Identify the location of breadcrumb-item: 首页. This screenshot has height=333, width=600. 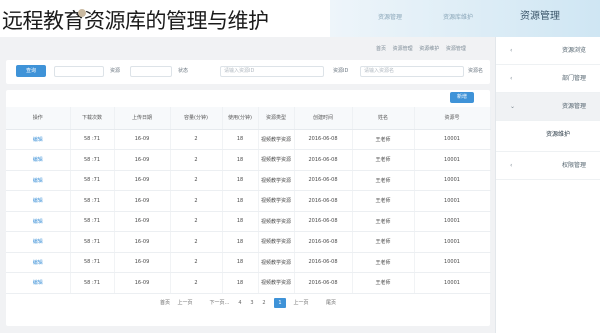
(381, 49).